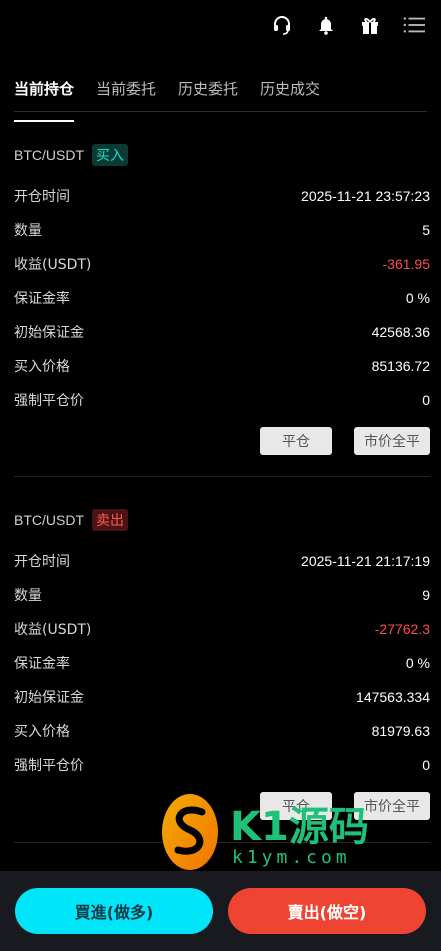  What do you see at coordinates (326, 25) in the screenshot?
I see `bell-icon` at bounding box center [326, 25].